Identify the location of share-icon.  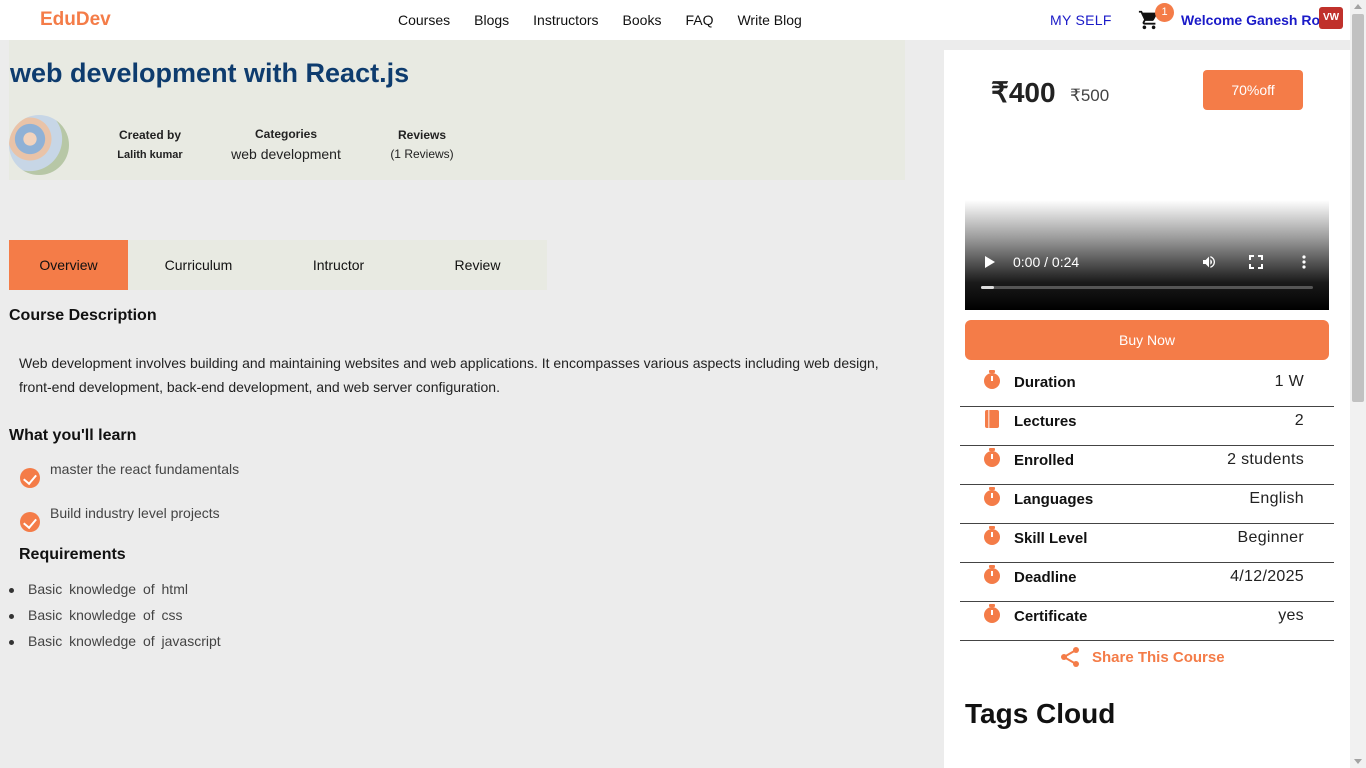
(1070, 657).